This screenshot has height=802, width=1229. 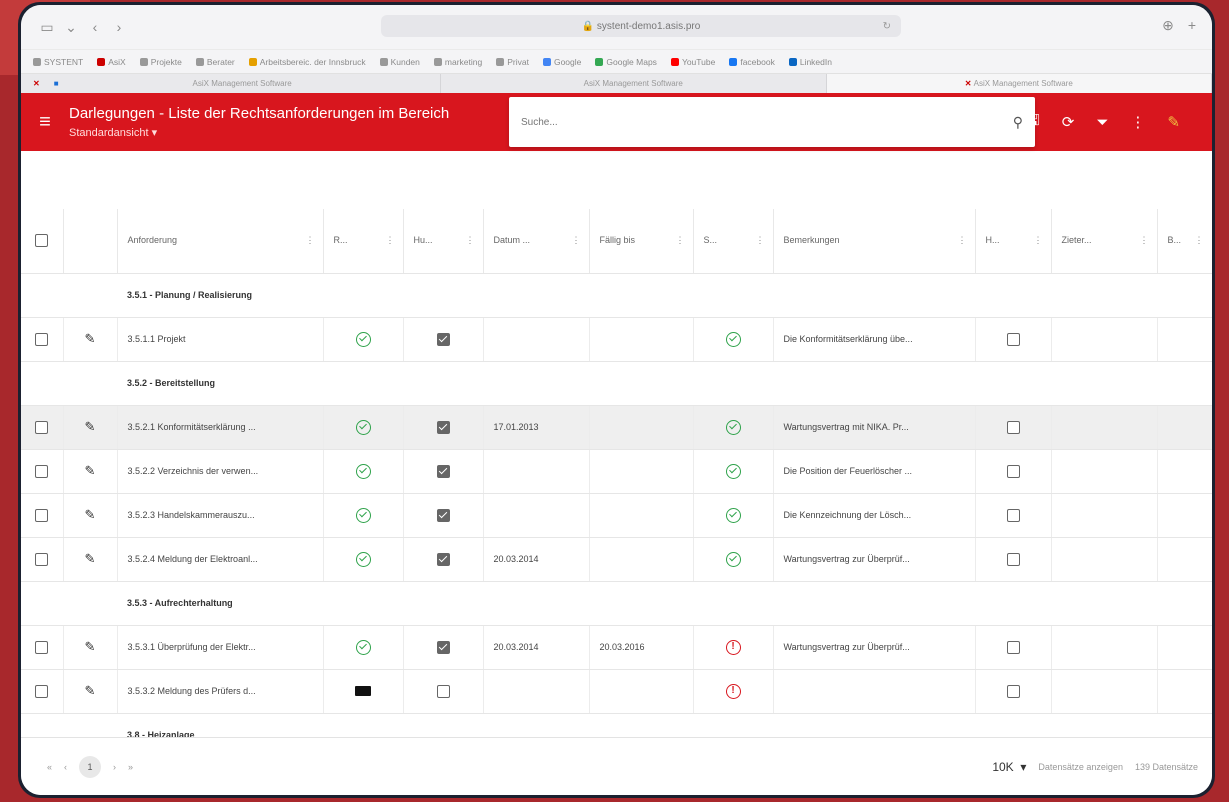 I want to click on back-icon: ‹, so click(x=95, y=27).